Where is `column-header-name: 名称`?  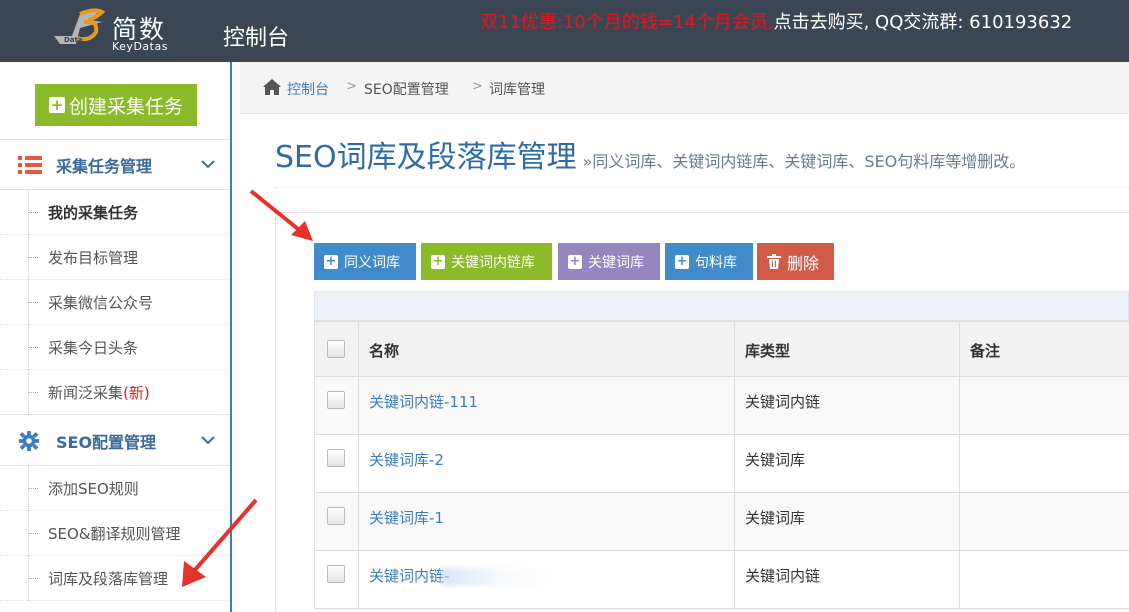
column-header-name: 名称 is located at coordinates (546, 349).